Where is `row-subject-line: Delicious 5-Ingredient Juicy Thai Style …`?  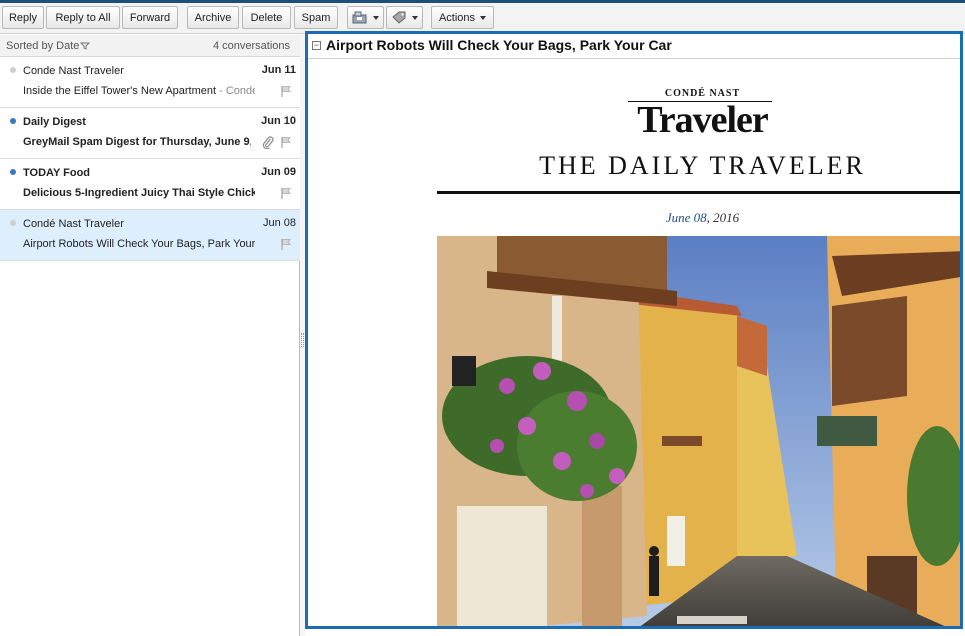 row-subject-line: Delicious 5-Ingredient Juicy Thai Style … is located at coordinates (139, 193).